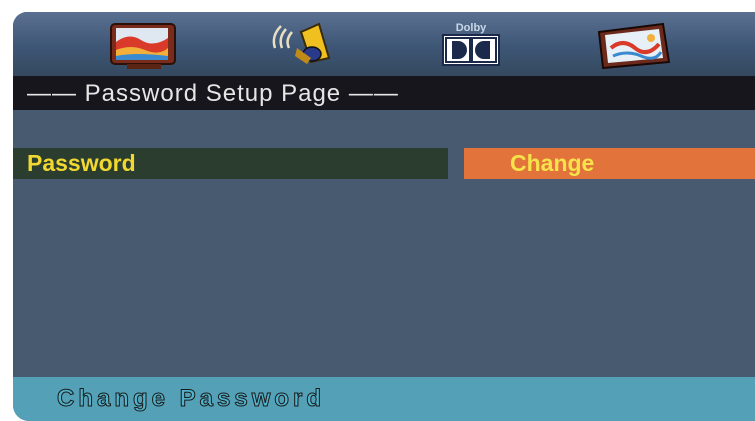 This screenshot has width=755, height=421. I want to click on page-title-bar: —— Password Setup Page ——, so click(384, 93).